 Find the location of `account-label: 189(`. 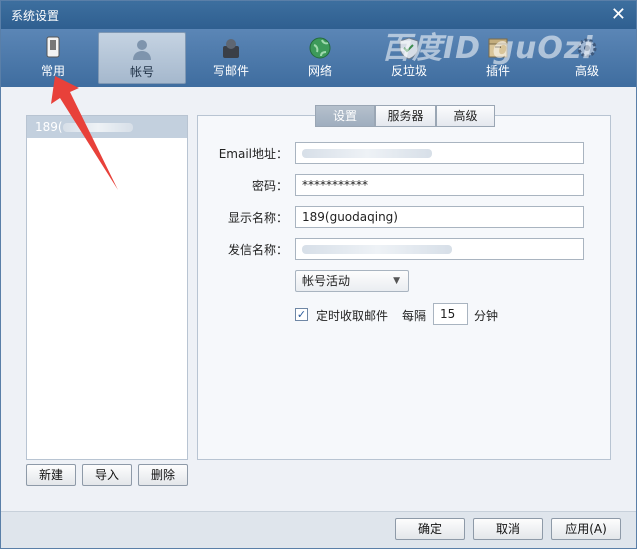

account-label: 189( is located at coordinates (49, 127).